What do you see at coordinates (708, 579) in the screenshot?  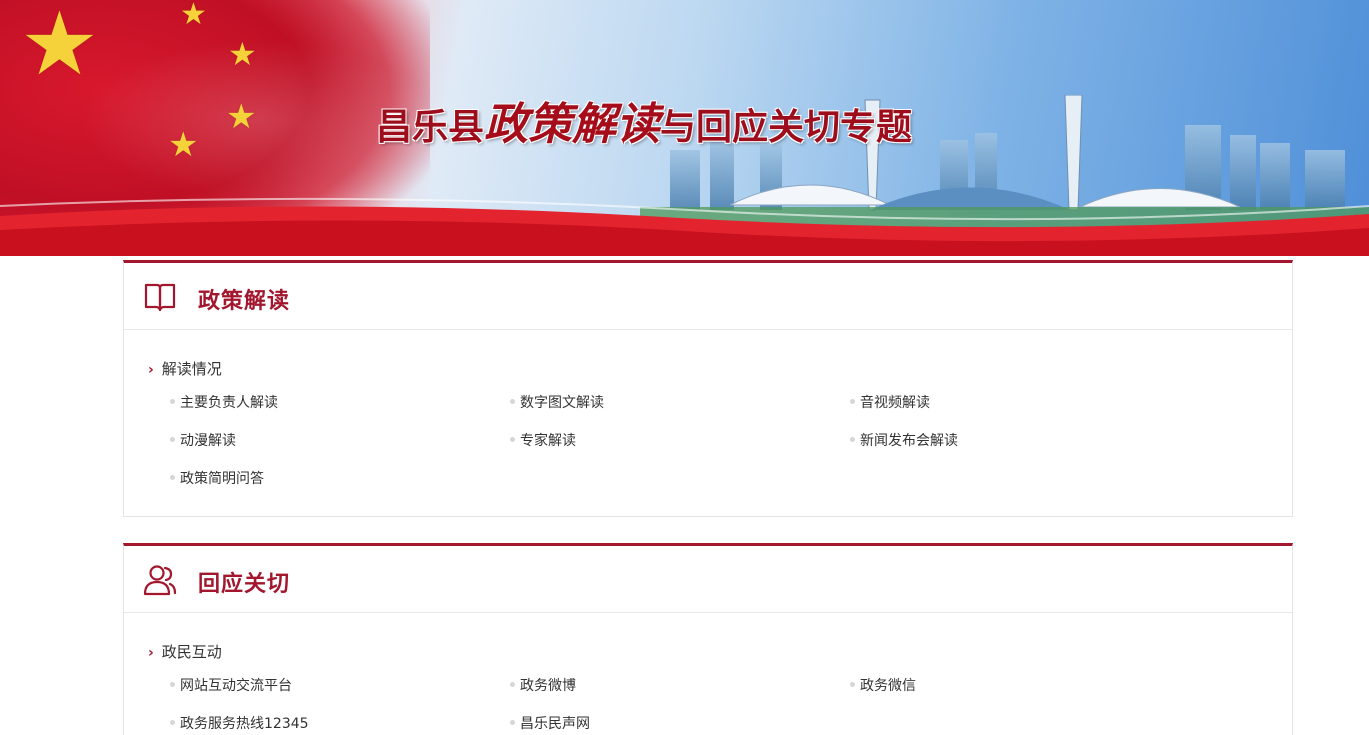 I see `section-header: 回应关切` at bounding box center [708, 579].